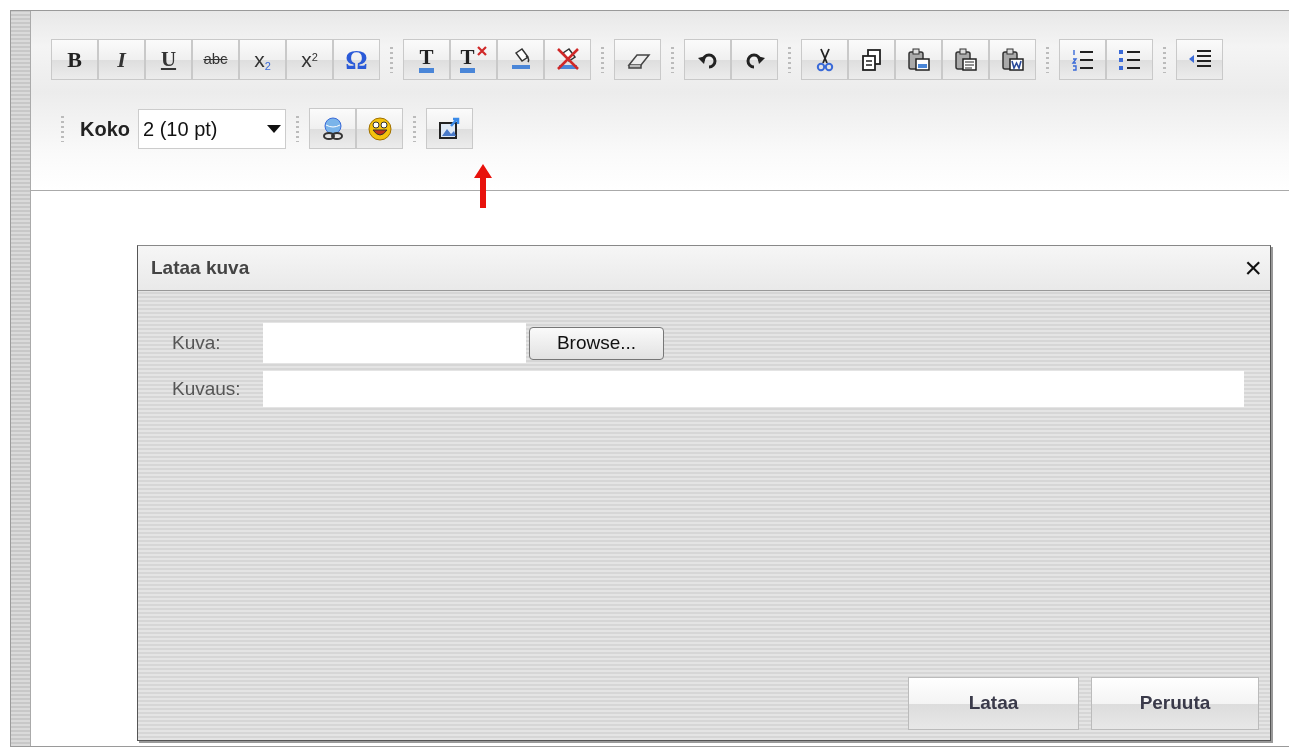 The height and width of the screenshot is (747, 1289). I want to click on cancel-button: Peruuta, so click(1175, 703).